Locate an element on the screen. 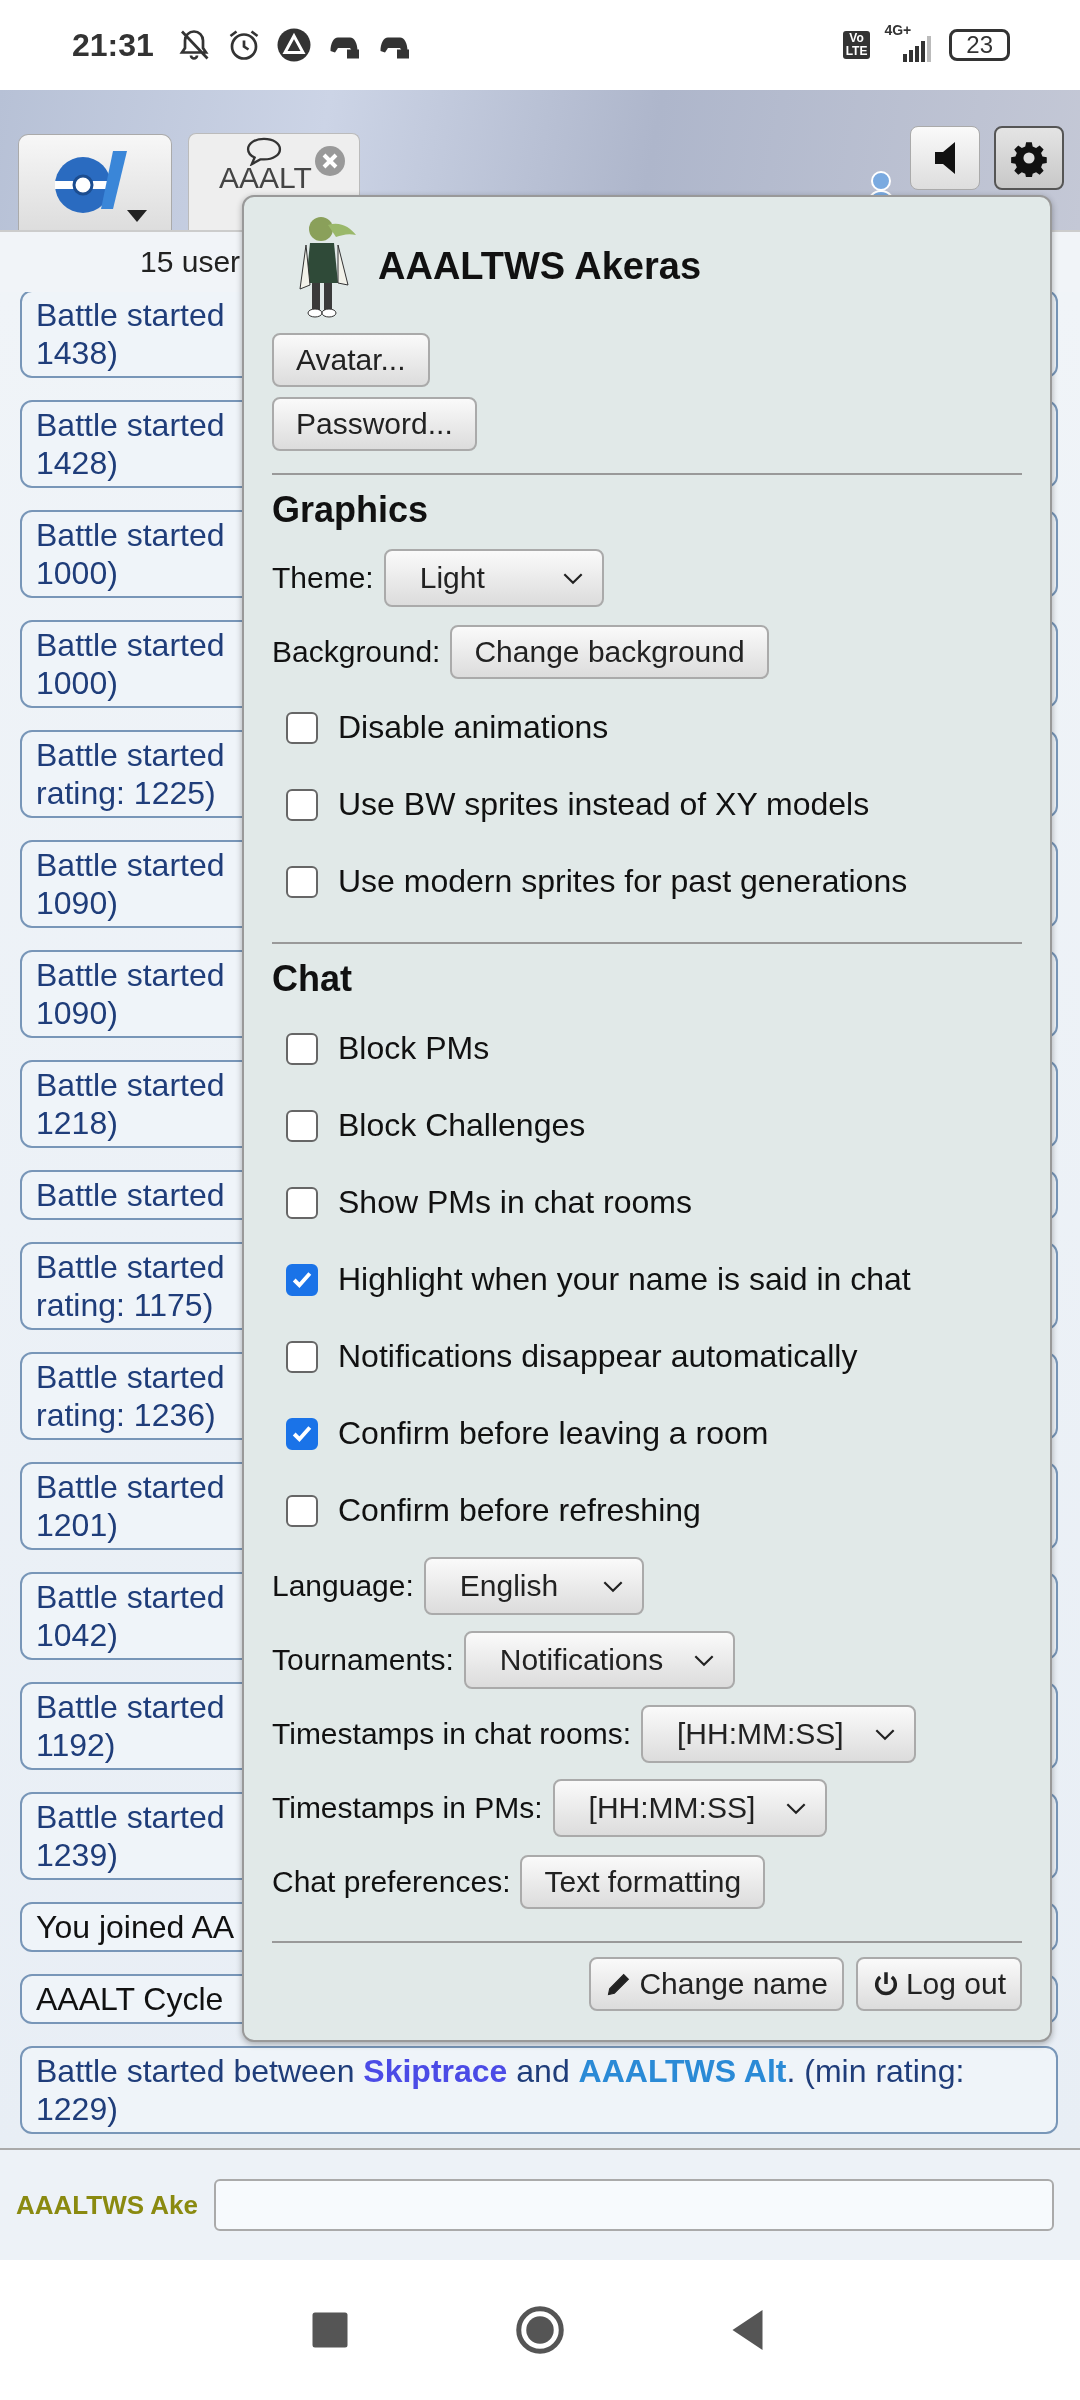 This screenshot has height=2400, width=1080. battery-indicator: 23 is located at coordinates (979, 45).